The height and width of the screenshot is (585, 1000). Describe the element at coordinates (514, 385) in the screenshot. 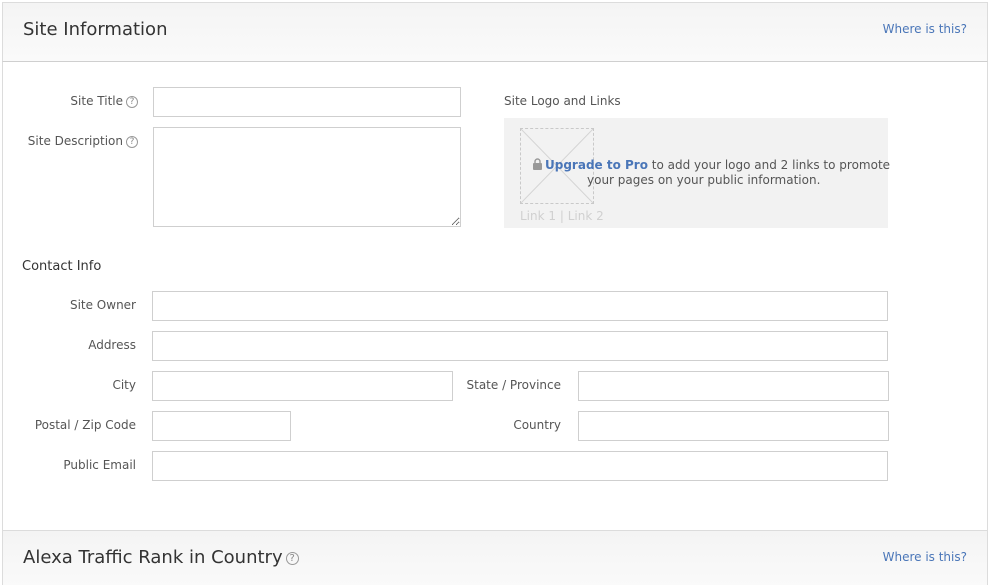

I see `state-province-label: State / Province` at that location.